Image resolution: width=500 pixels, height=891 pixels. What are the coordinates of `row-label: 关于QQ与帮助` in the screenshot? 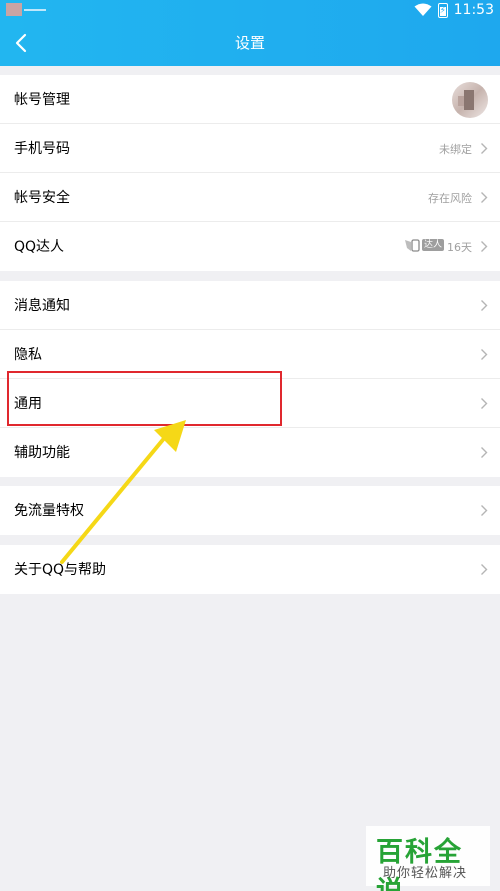 It's located at (60, 570).